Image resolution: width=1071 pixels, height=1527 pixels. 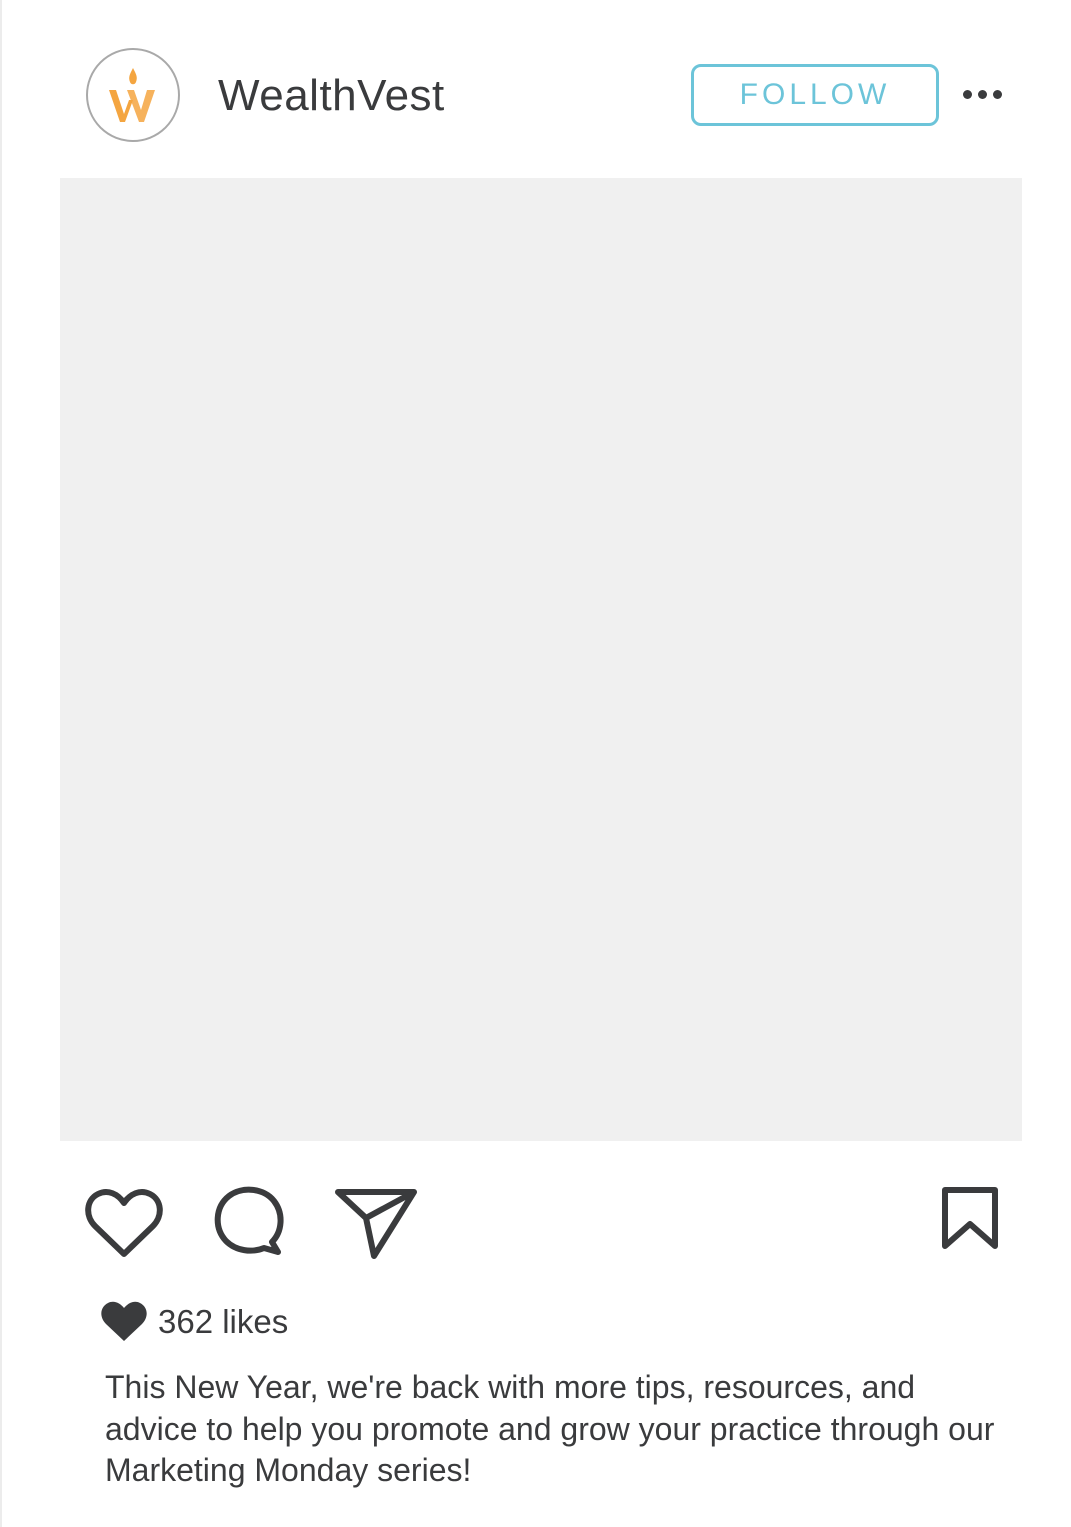 What do you see at coordinates (124, 1223) in the screenshot?
I see `heart-outline-icon` at bounding box center [124, 1223].